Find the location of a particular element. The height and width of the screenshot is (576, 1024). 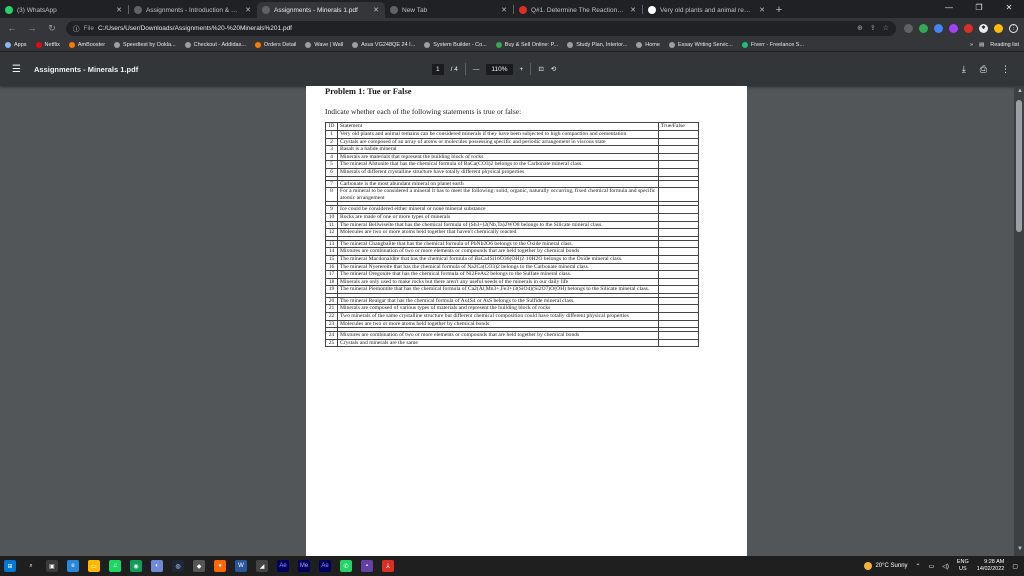

network-icon: ▭ is located at coordinates (932, 566).